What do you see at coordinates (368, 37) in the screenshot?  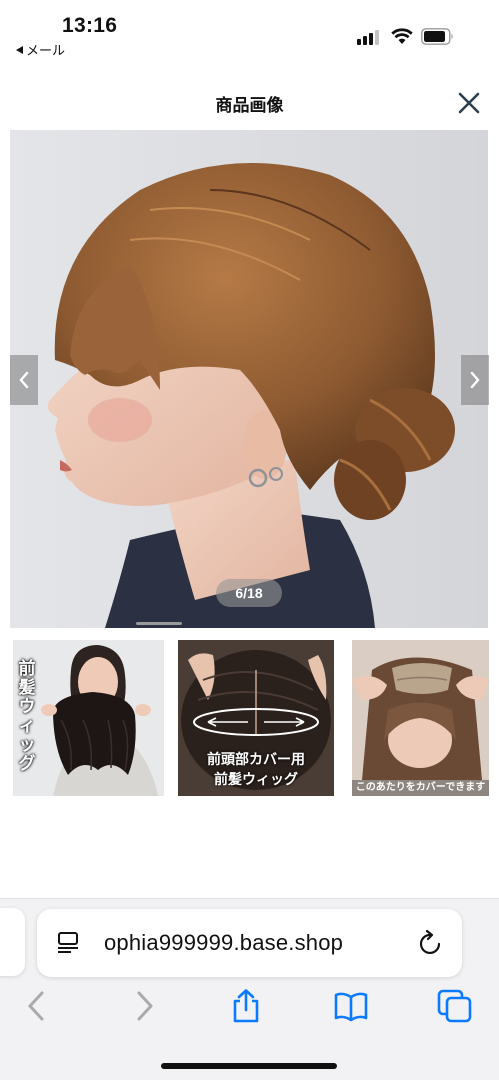 I see `cellular-signal-icon` at bounding box center [368, 37].